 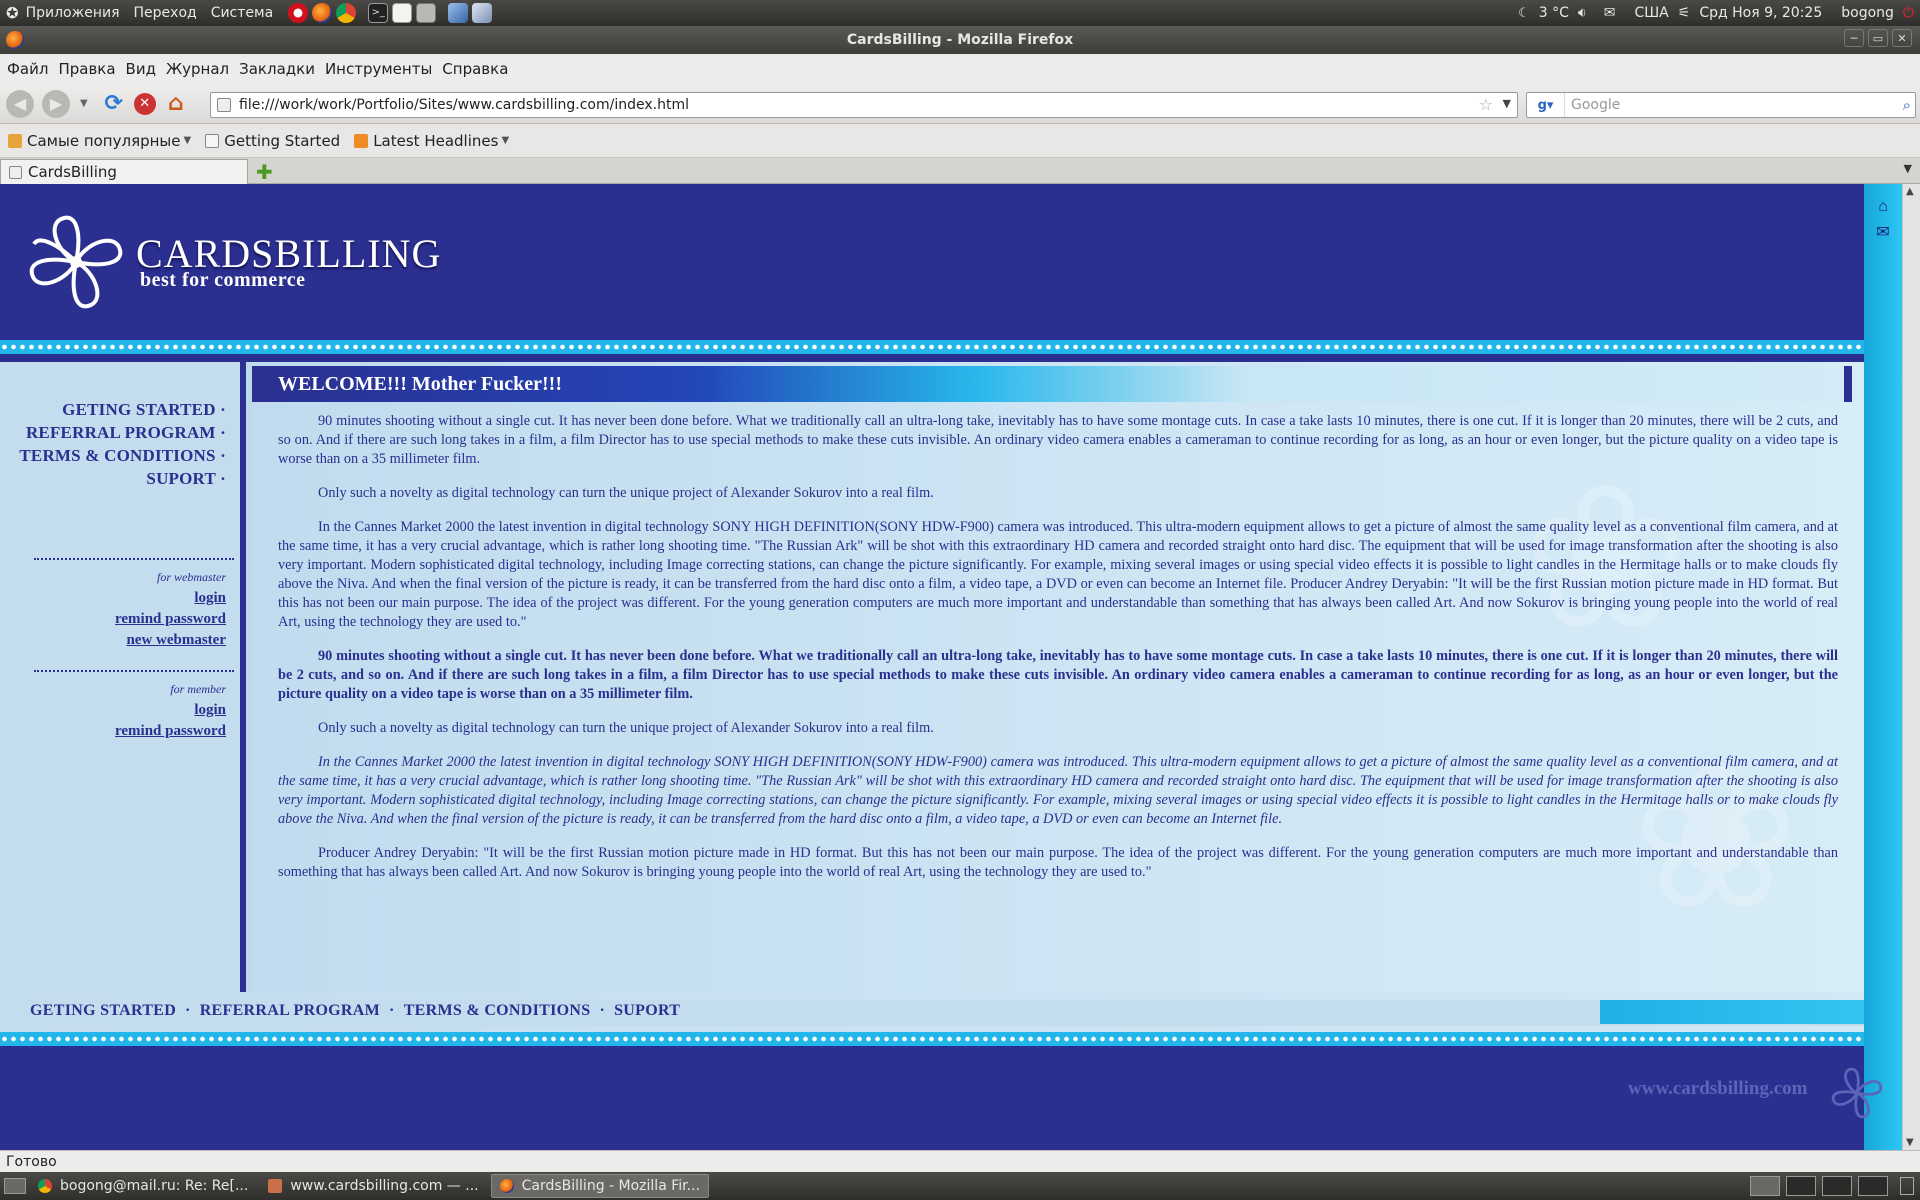 I want to click on reload-icon: ⟳, so click(x=114, y=104).